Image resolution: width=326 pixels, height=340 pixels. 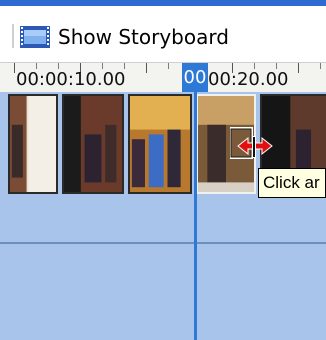 I want to click on toolbar-grip, so click(x=13, y=36).